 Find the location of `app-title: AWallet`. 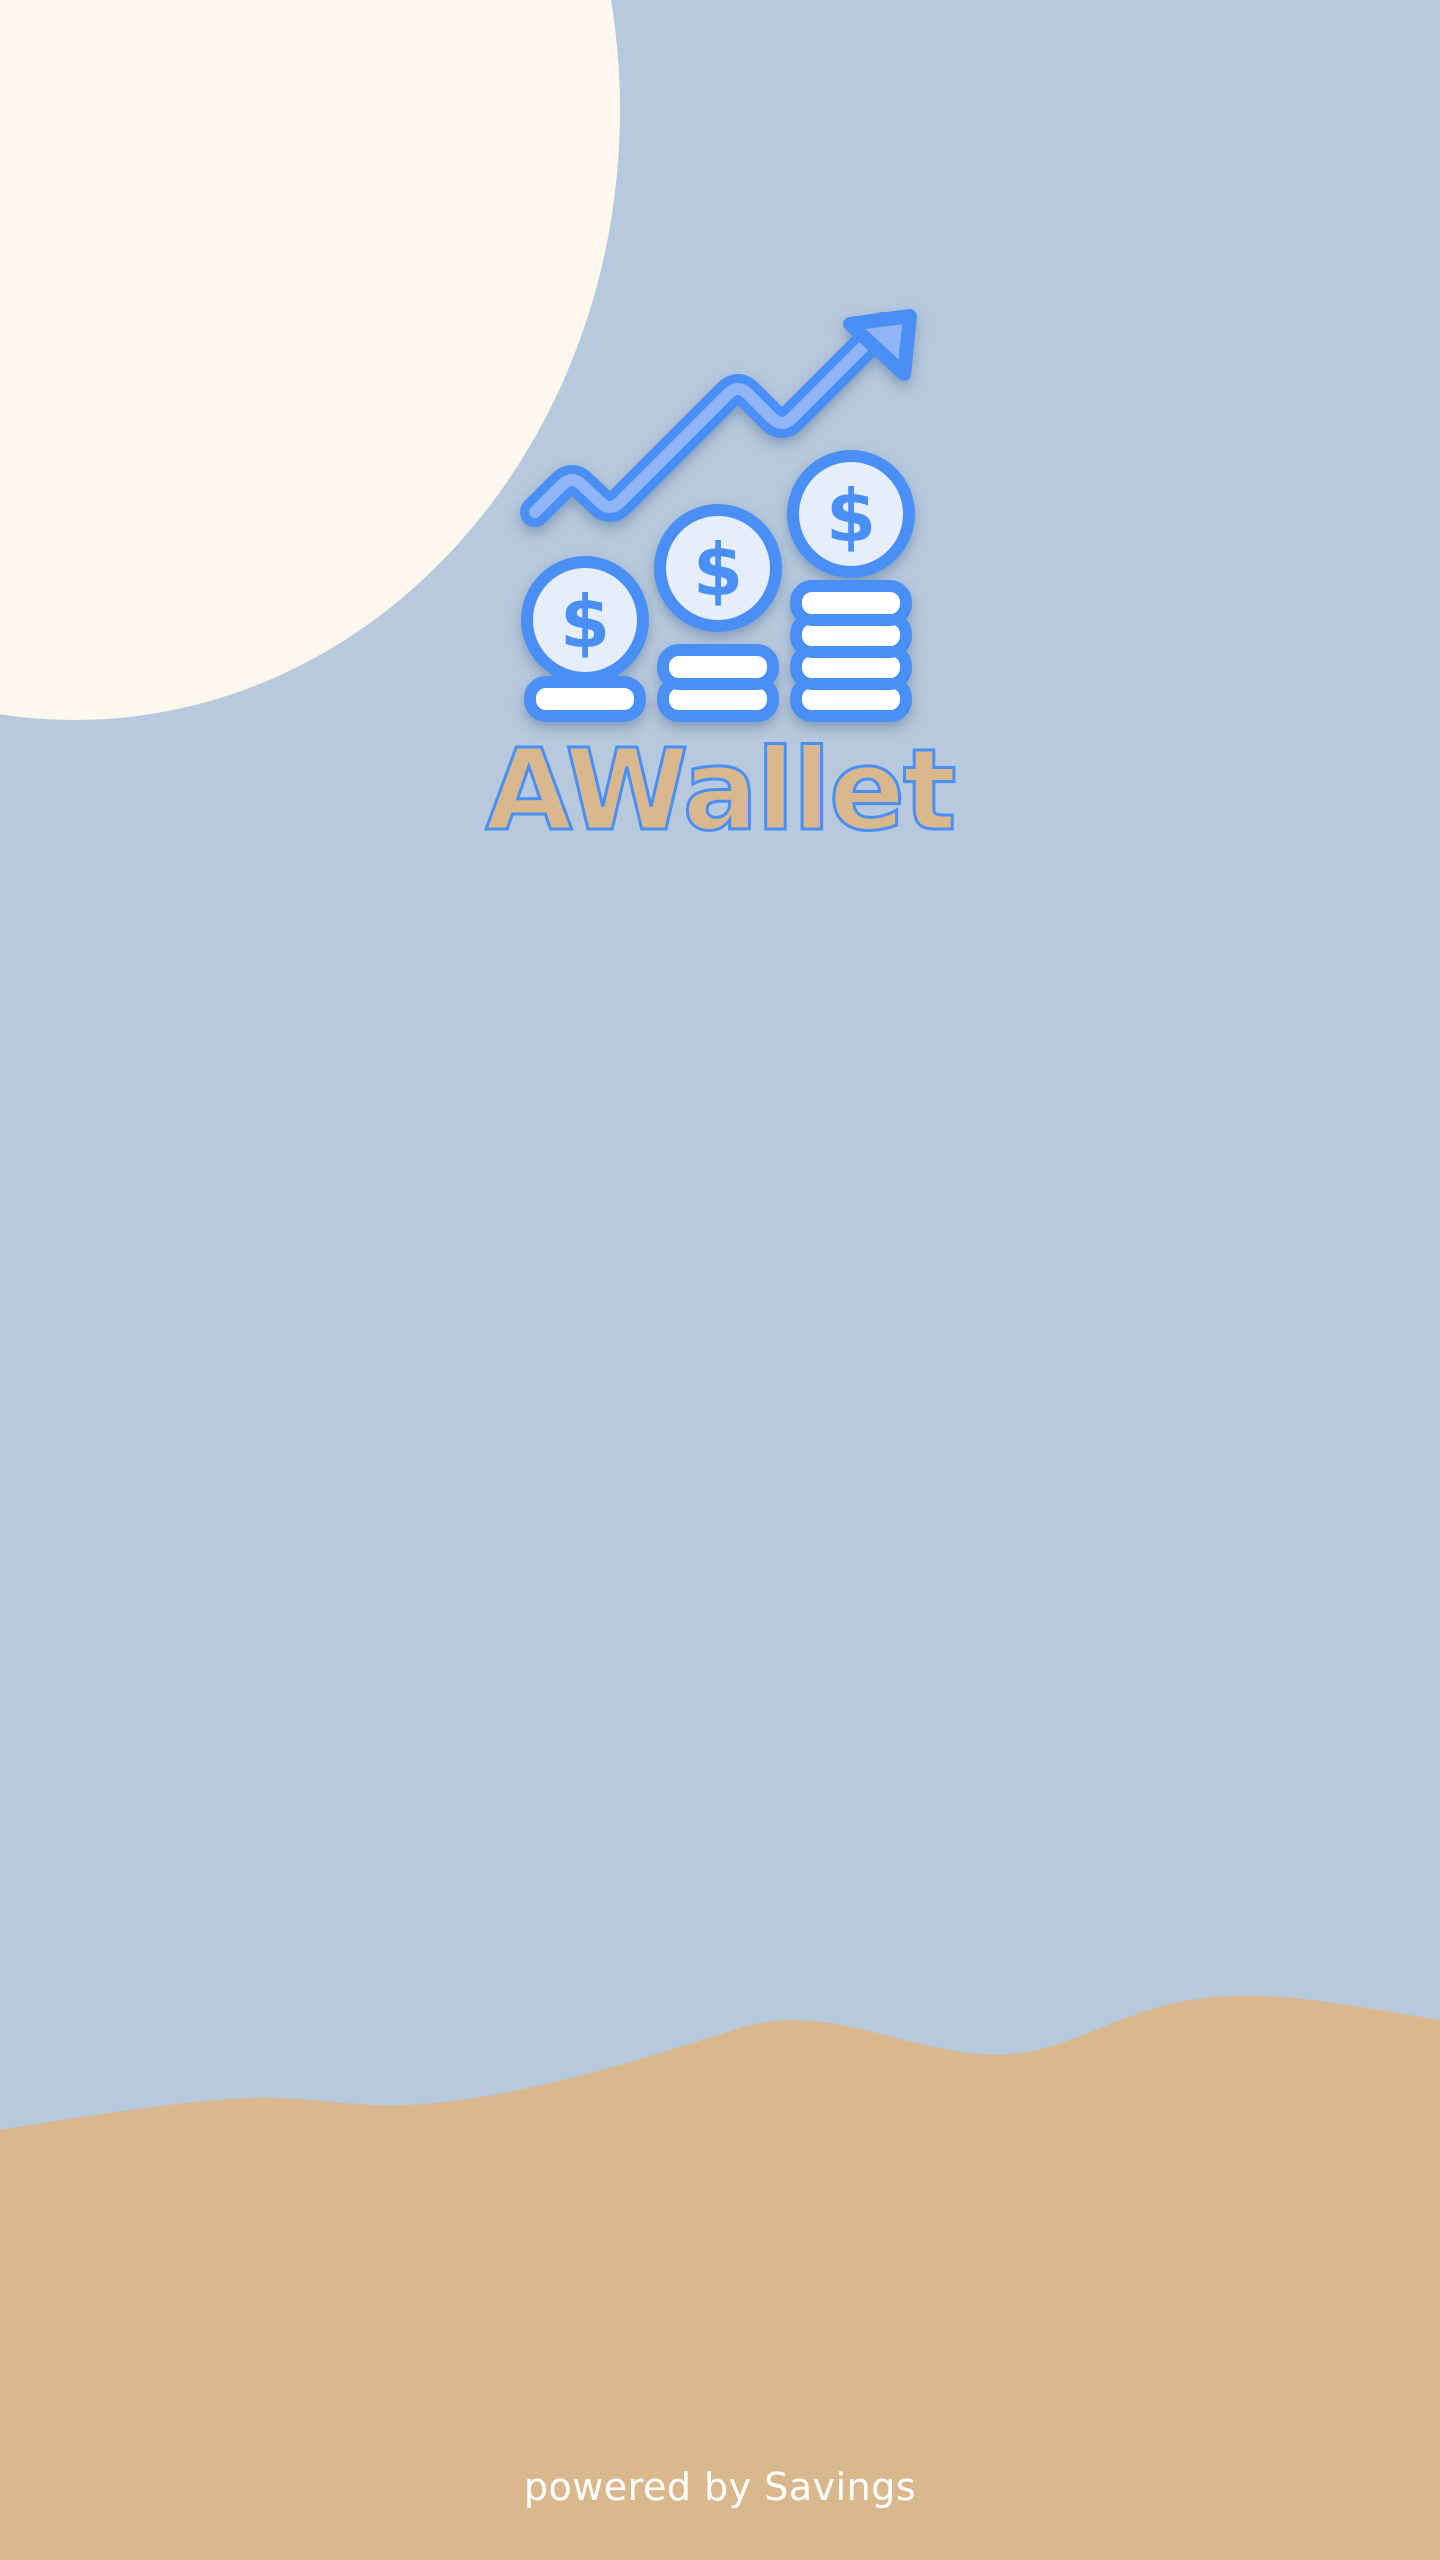

app-title: AWallet is located at coordinates (721, 791).